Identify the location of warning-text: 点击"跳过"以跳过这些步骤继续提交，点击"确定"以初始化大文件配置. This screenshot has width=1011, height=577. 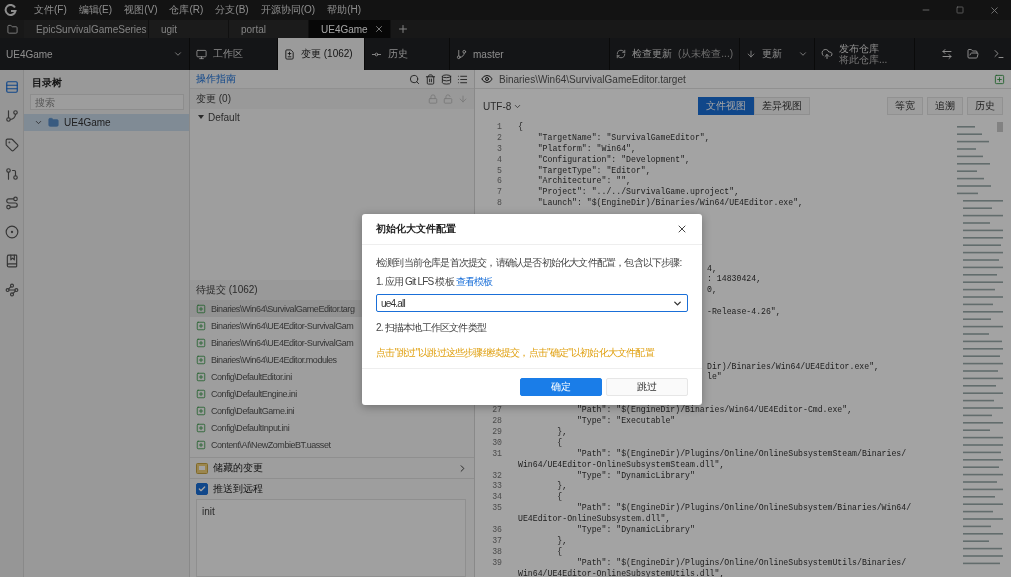
(516, 353).